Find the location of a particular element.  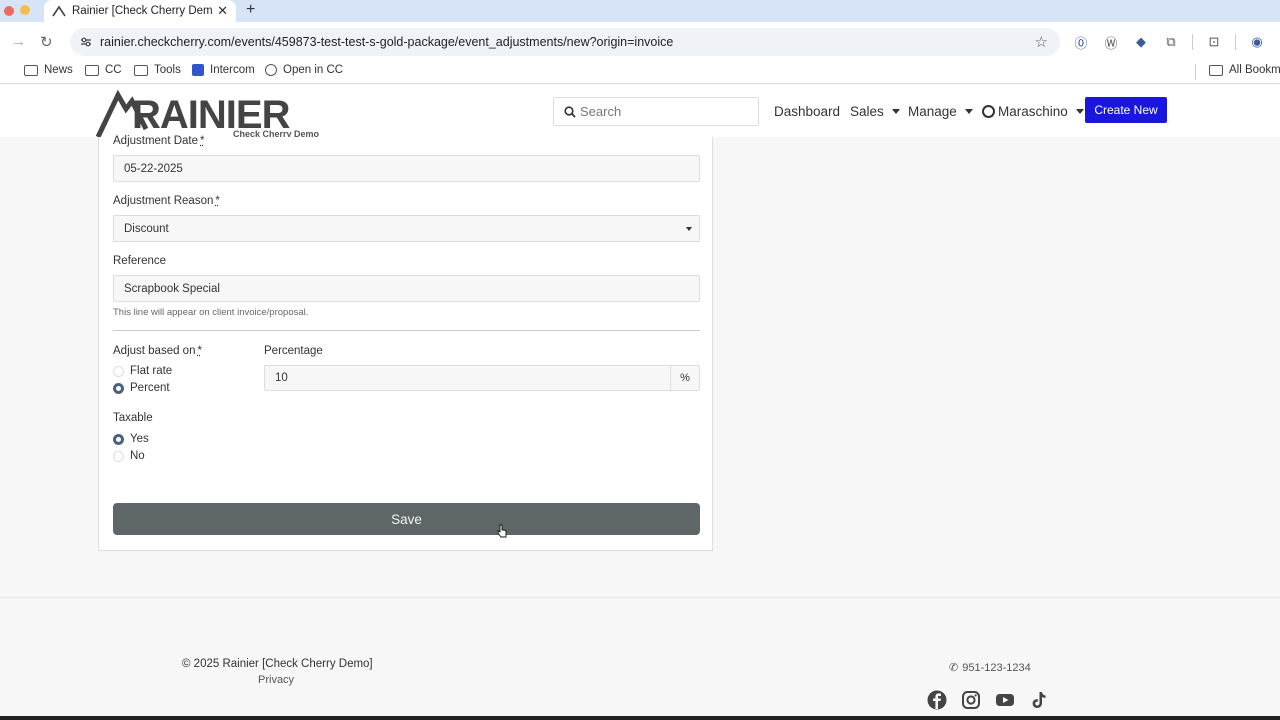

bookmark-label: Open in CC is located at coordinates (313, 70).